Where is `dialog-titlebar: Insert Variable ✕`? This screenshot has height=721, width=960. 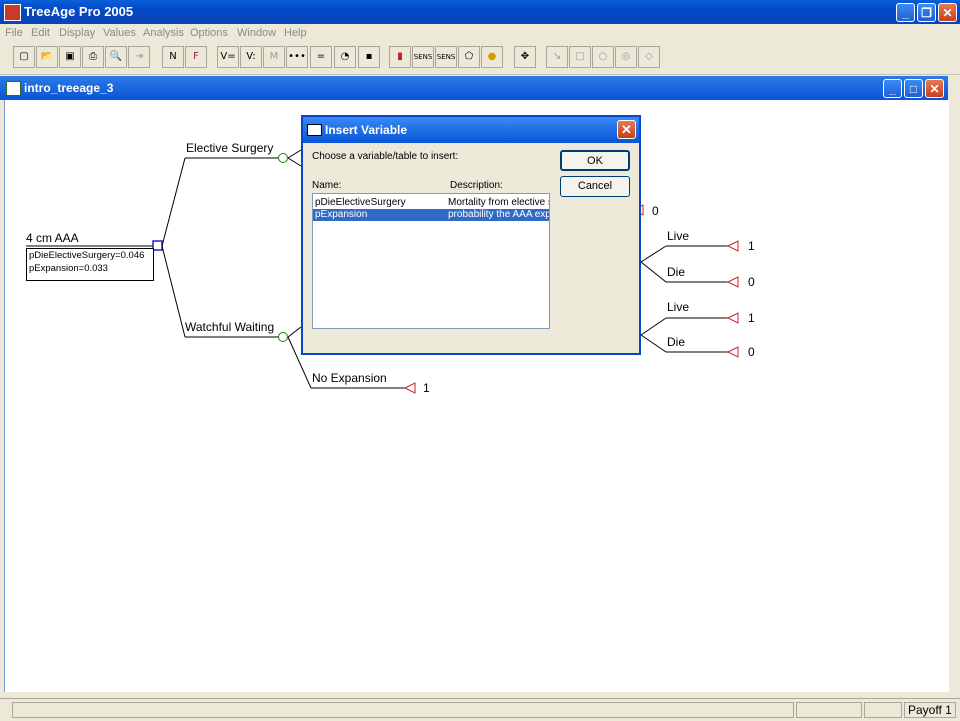 dialog-titlebar: Insert Variable ✕ is located at coordinates (471, 130).